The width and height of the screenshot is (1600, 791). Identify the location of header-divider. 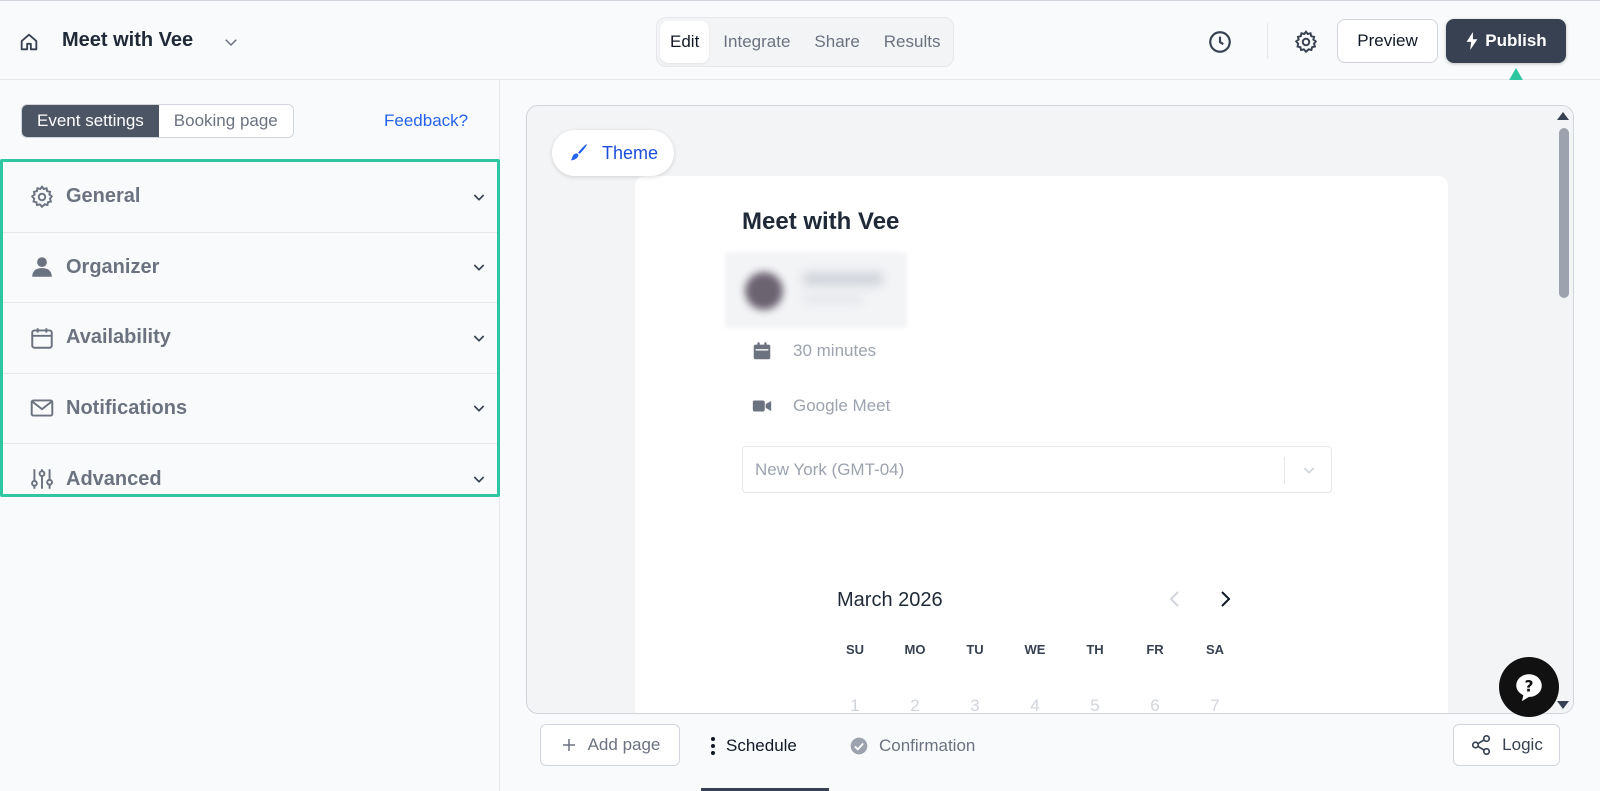
(1267, 41).